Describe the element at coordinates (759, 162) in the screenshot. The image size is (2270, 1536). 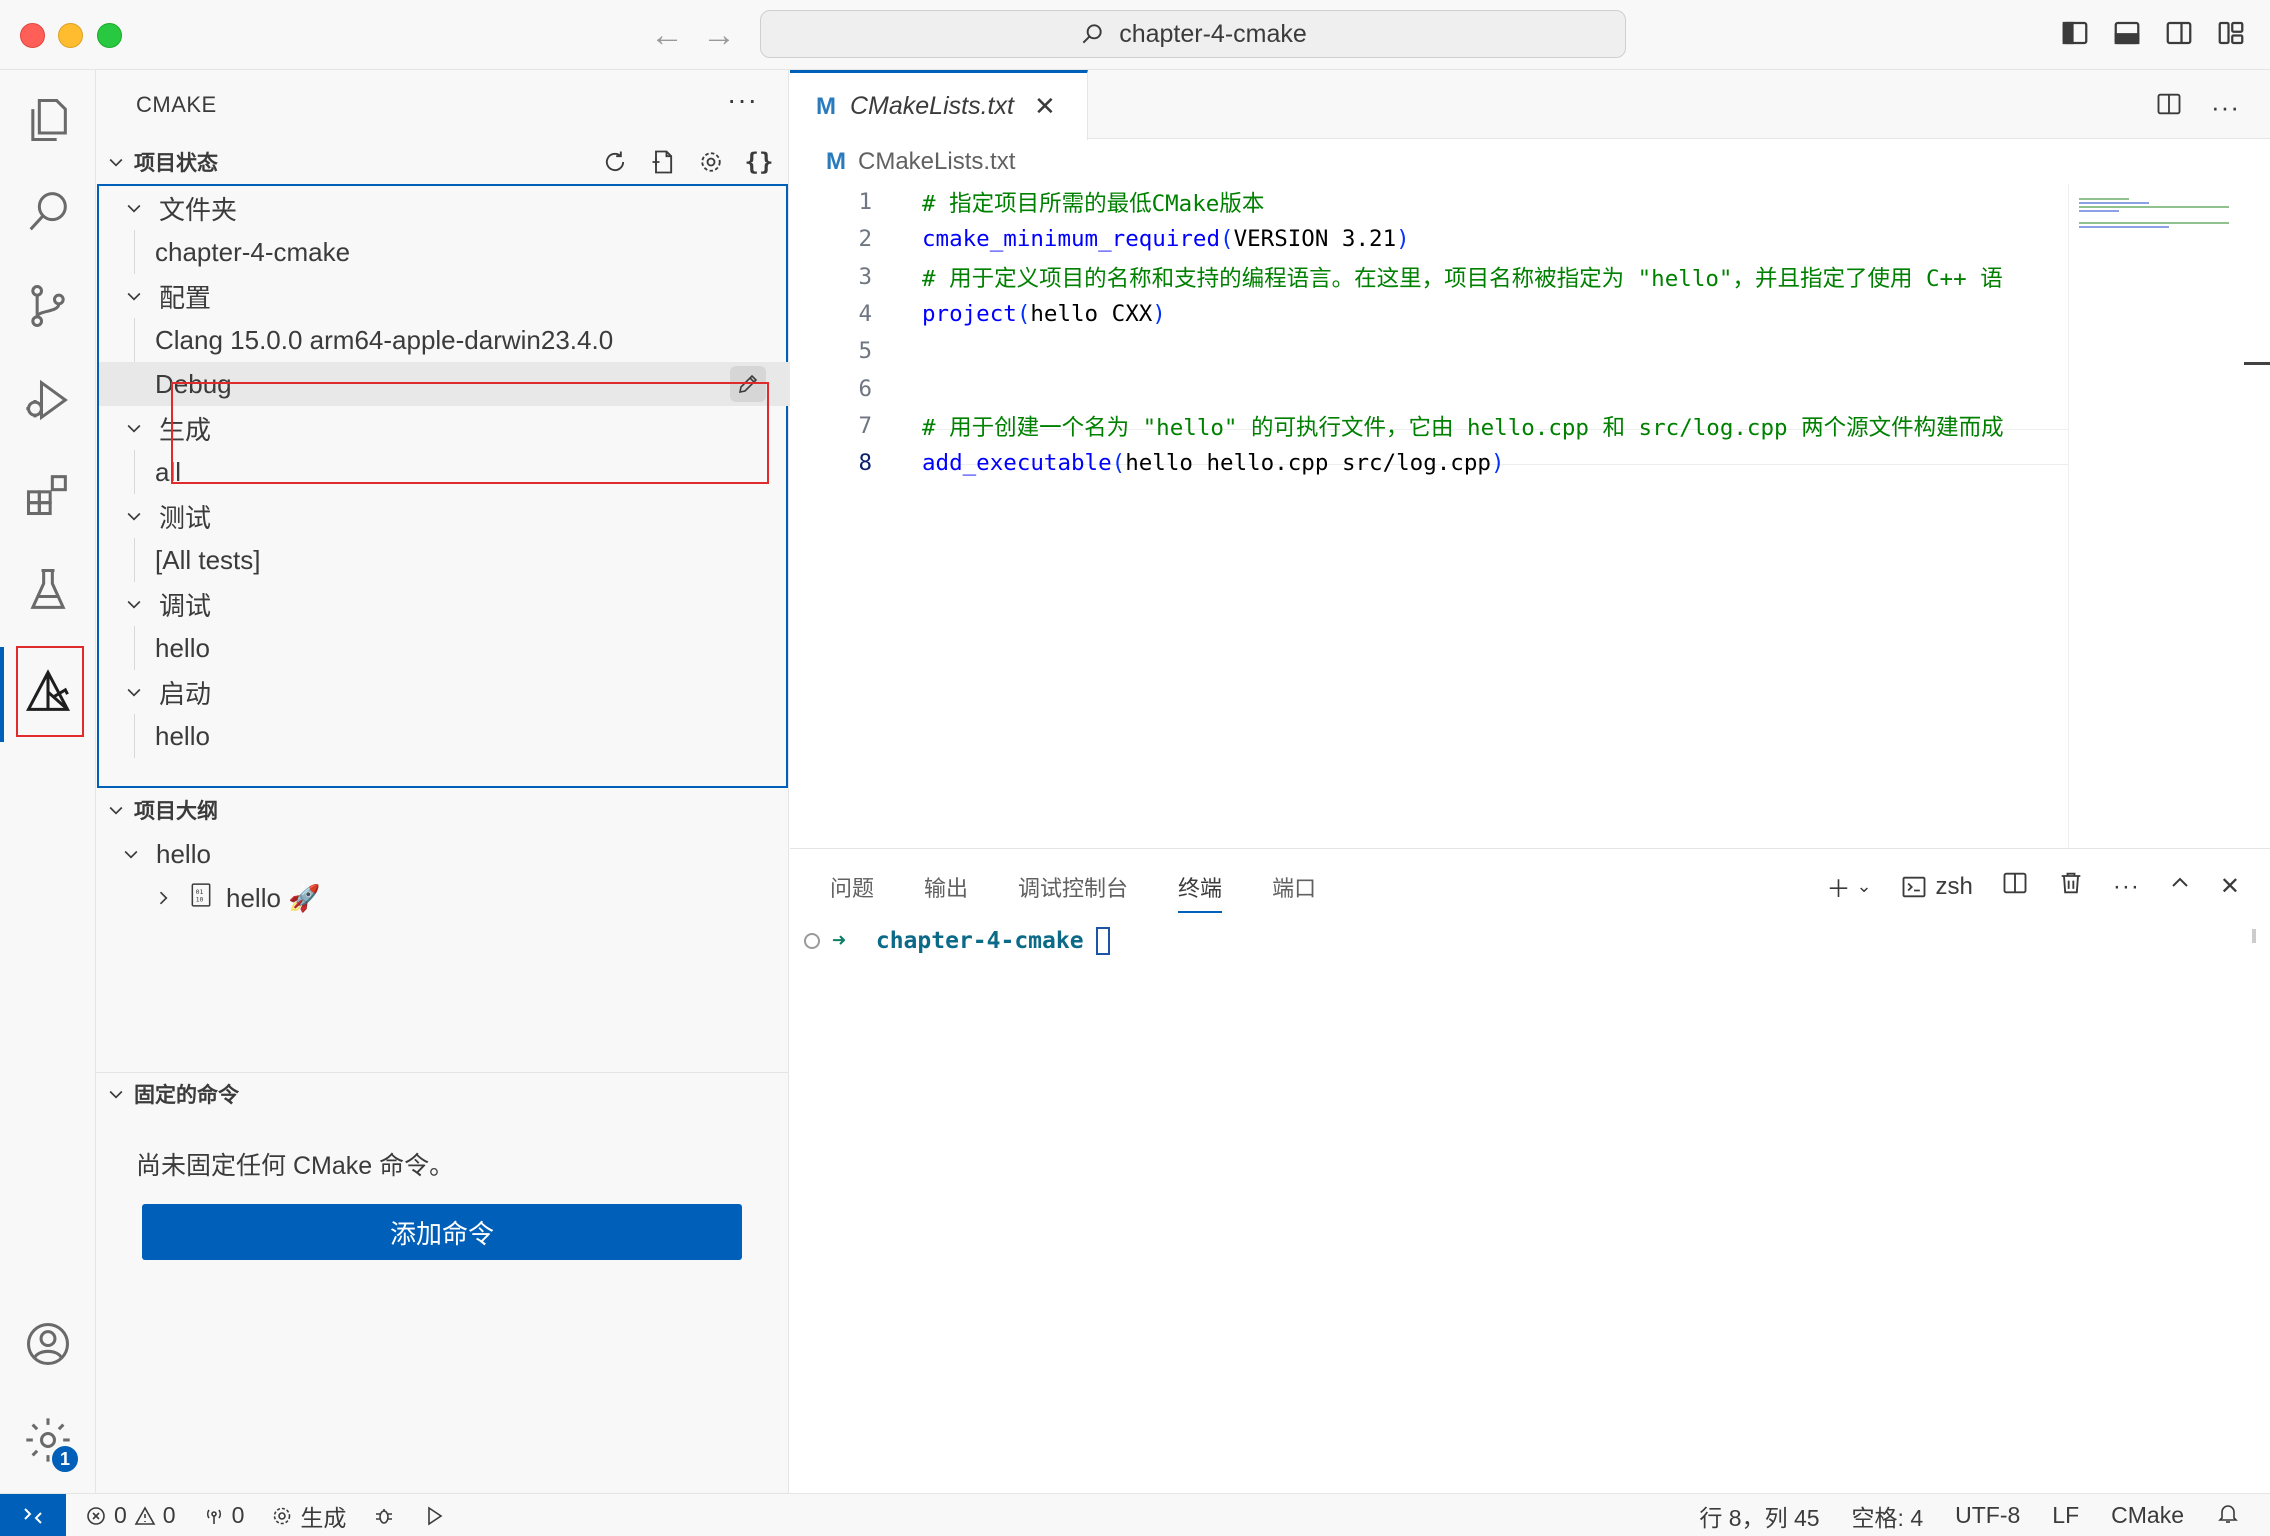
I see `open-json-braces-icon: {}` at that location.